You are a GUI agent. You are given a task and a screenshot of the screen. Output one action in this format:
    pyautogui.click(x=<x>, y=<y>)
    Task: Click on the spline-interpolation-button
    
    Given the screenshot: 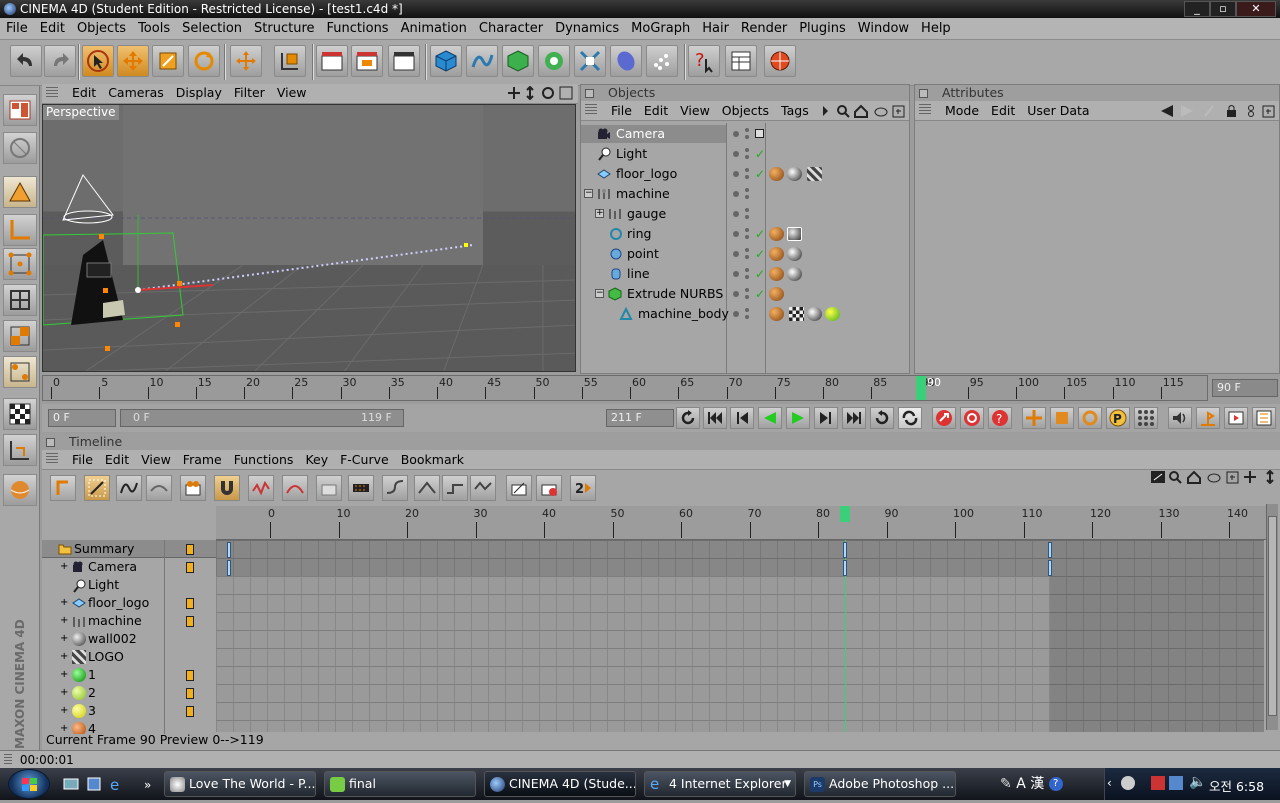 What is the action you would take?
    pyautogui.click(x=483, y=488)
    